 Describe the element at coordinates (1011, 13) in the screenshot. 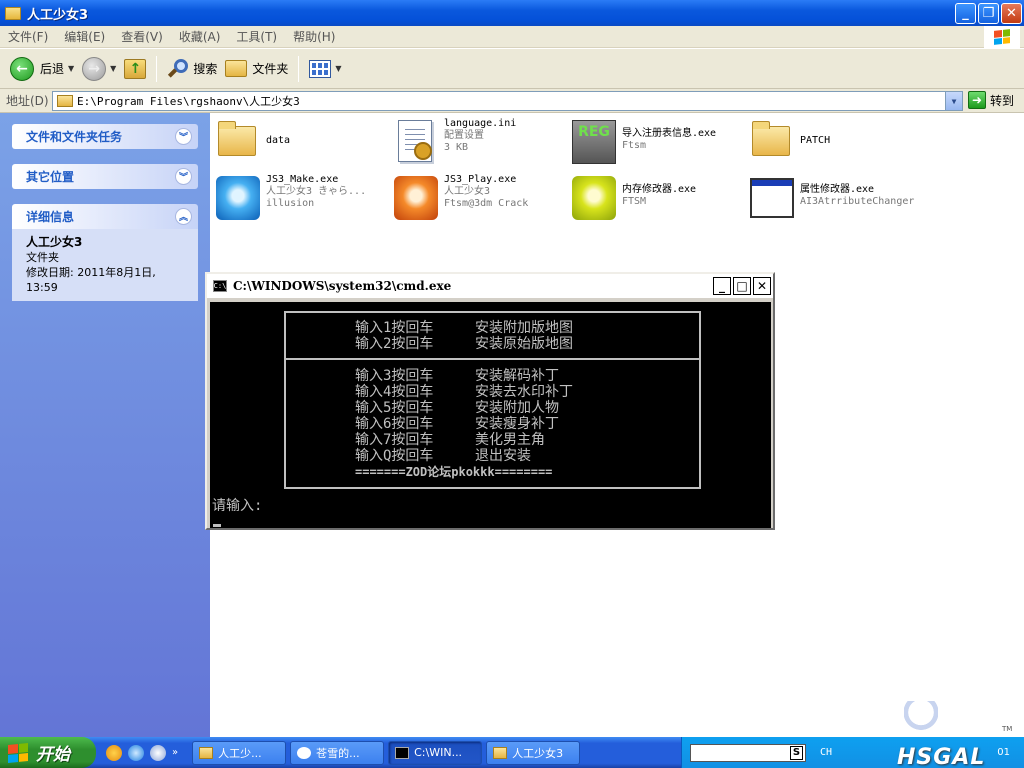

I see `close-button: ✕` at that location.